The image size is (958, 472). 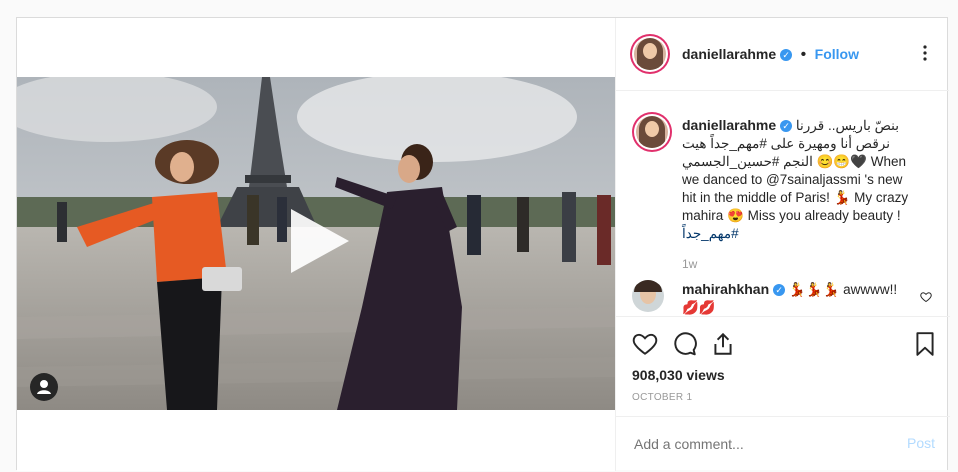 What do you see at coordinates (812, 264) in the screenshot?
I see `caption-timestamp: 1w` at bounding box center [812, 264].